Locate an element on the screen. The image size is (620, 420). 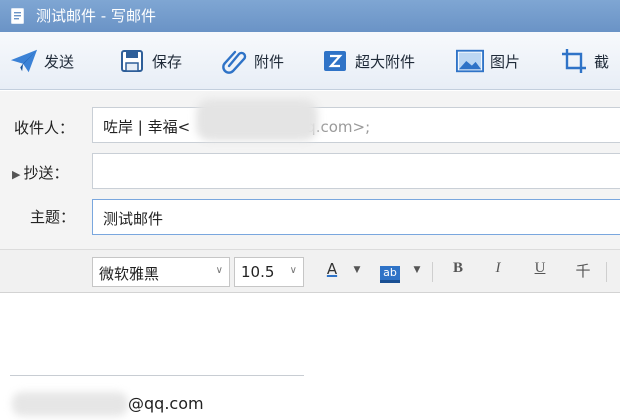
image-icon is located at coordinates (470, 61).